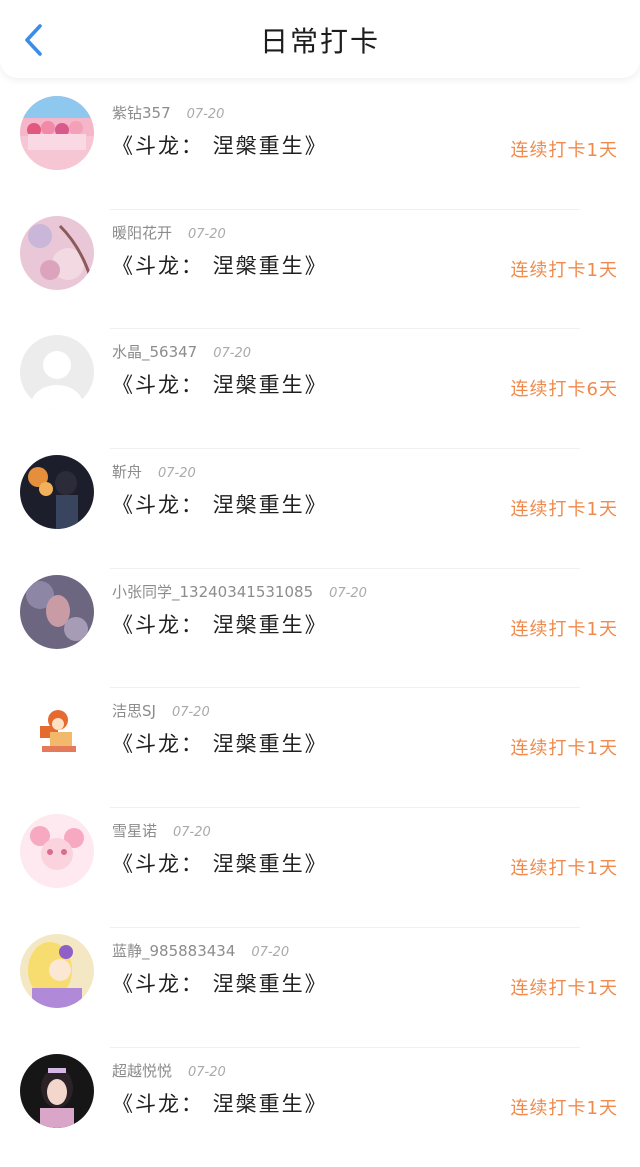  Describe the element at coordinates (161, 830) in the screenshot. I see `checkin-meta: 雪星诺 07-20` at that location.